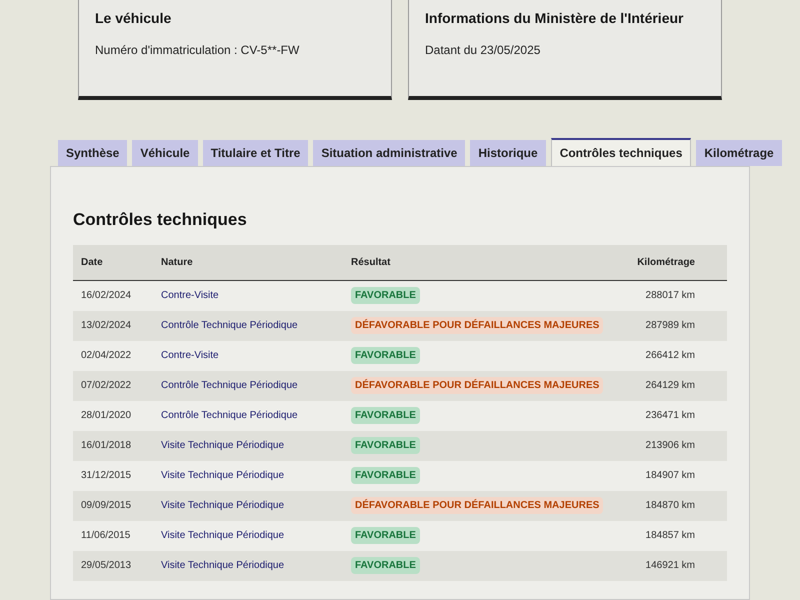 The image size is (800, 600). Describe the element at coordinates (670, 386) in the screenshot. I see `table-cell-text: 264129 km` at that location.